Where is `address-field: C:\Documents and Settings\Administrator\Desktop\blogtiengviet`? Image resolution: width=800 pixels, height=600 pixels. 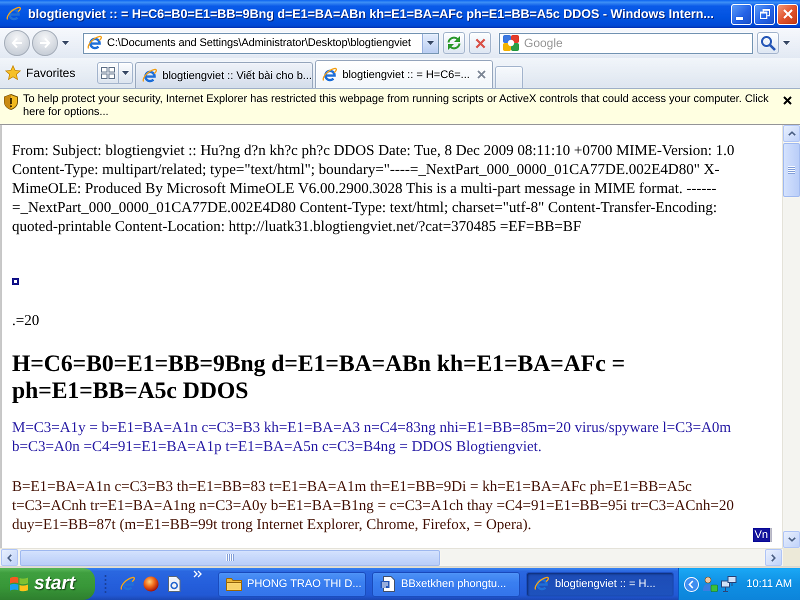 address-field: C:\Documents and Settings\Administrator\Desktop\blogtiengviet is located at coordinates (261, 43).